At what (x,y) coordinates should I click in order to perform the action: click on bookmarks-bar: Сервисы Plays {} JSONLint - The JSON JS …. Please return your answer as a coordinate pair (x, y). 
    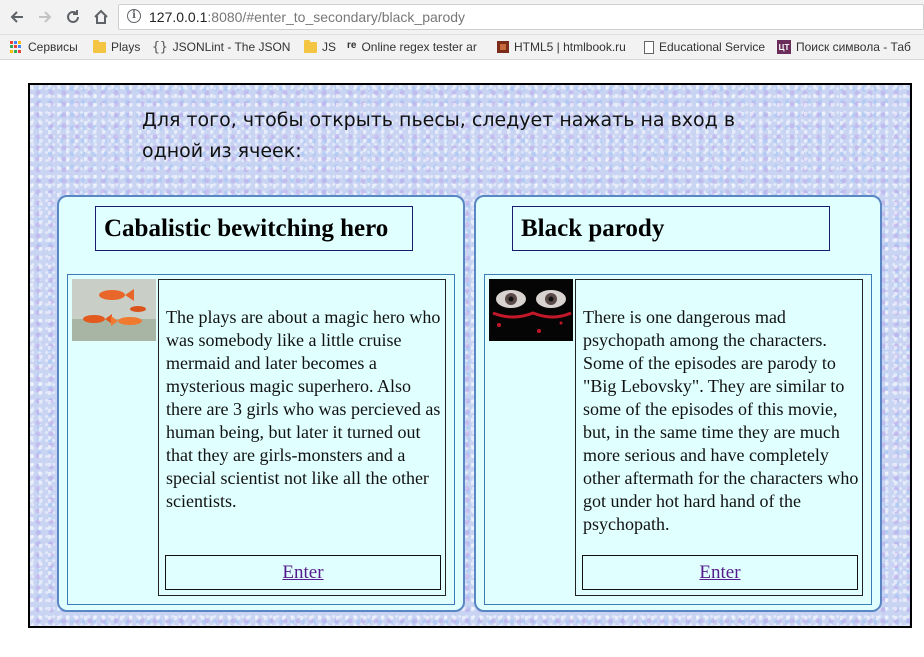
    Looking at the image, I should click on (462, 47).